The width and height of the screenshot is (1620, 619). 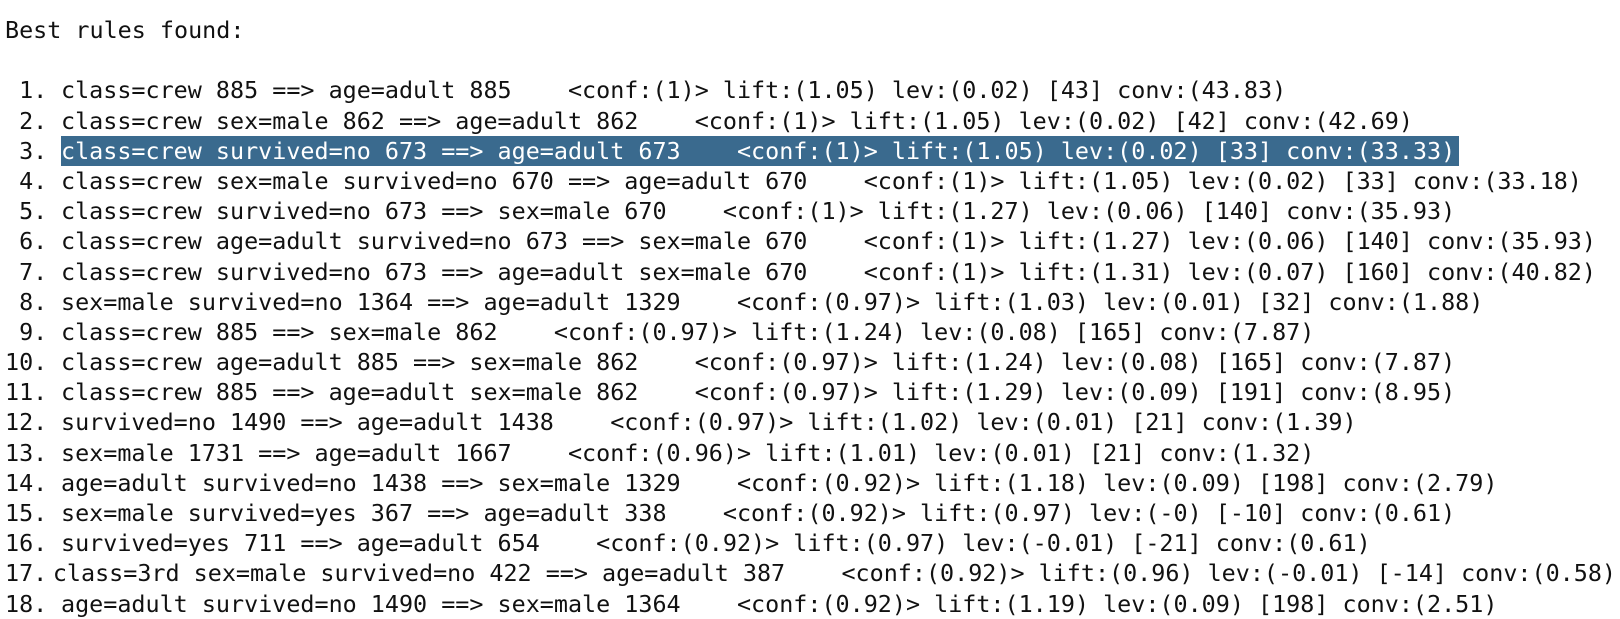 I want to click on rule-number: 1., so click(x=26, y=90).